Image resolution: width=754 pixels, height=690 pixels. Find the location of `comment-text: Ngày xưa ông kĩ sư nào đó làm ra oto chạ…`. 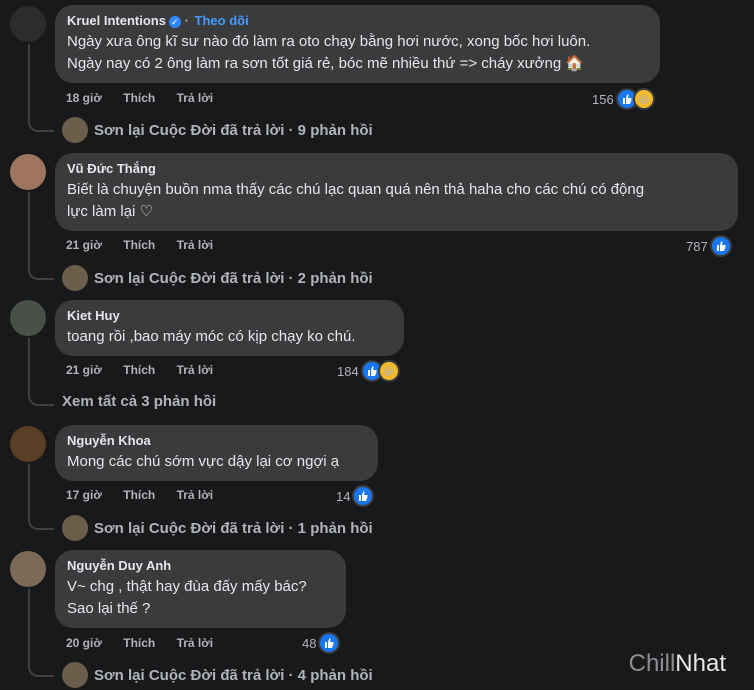

comment-text: Ngày xưa ông kĩ sư nào đó làm ra oto chạ… is located at coordinates (329, 52).